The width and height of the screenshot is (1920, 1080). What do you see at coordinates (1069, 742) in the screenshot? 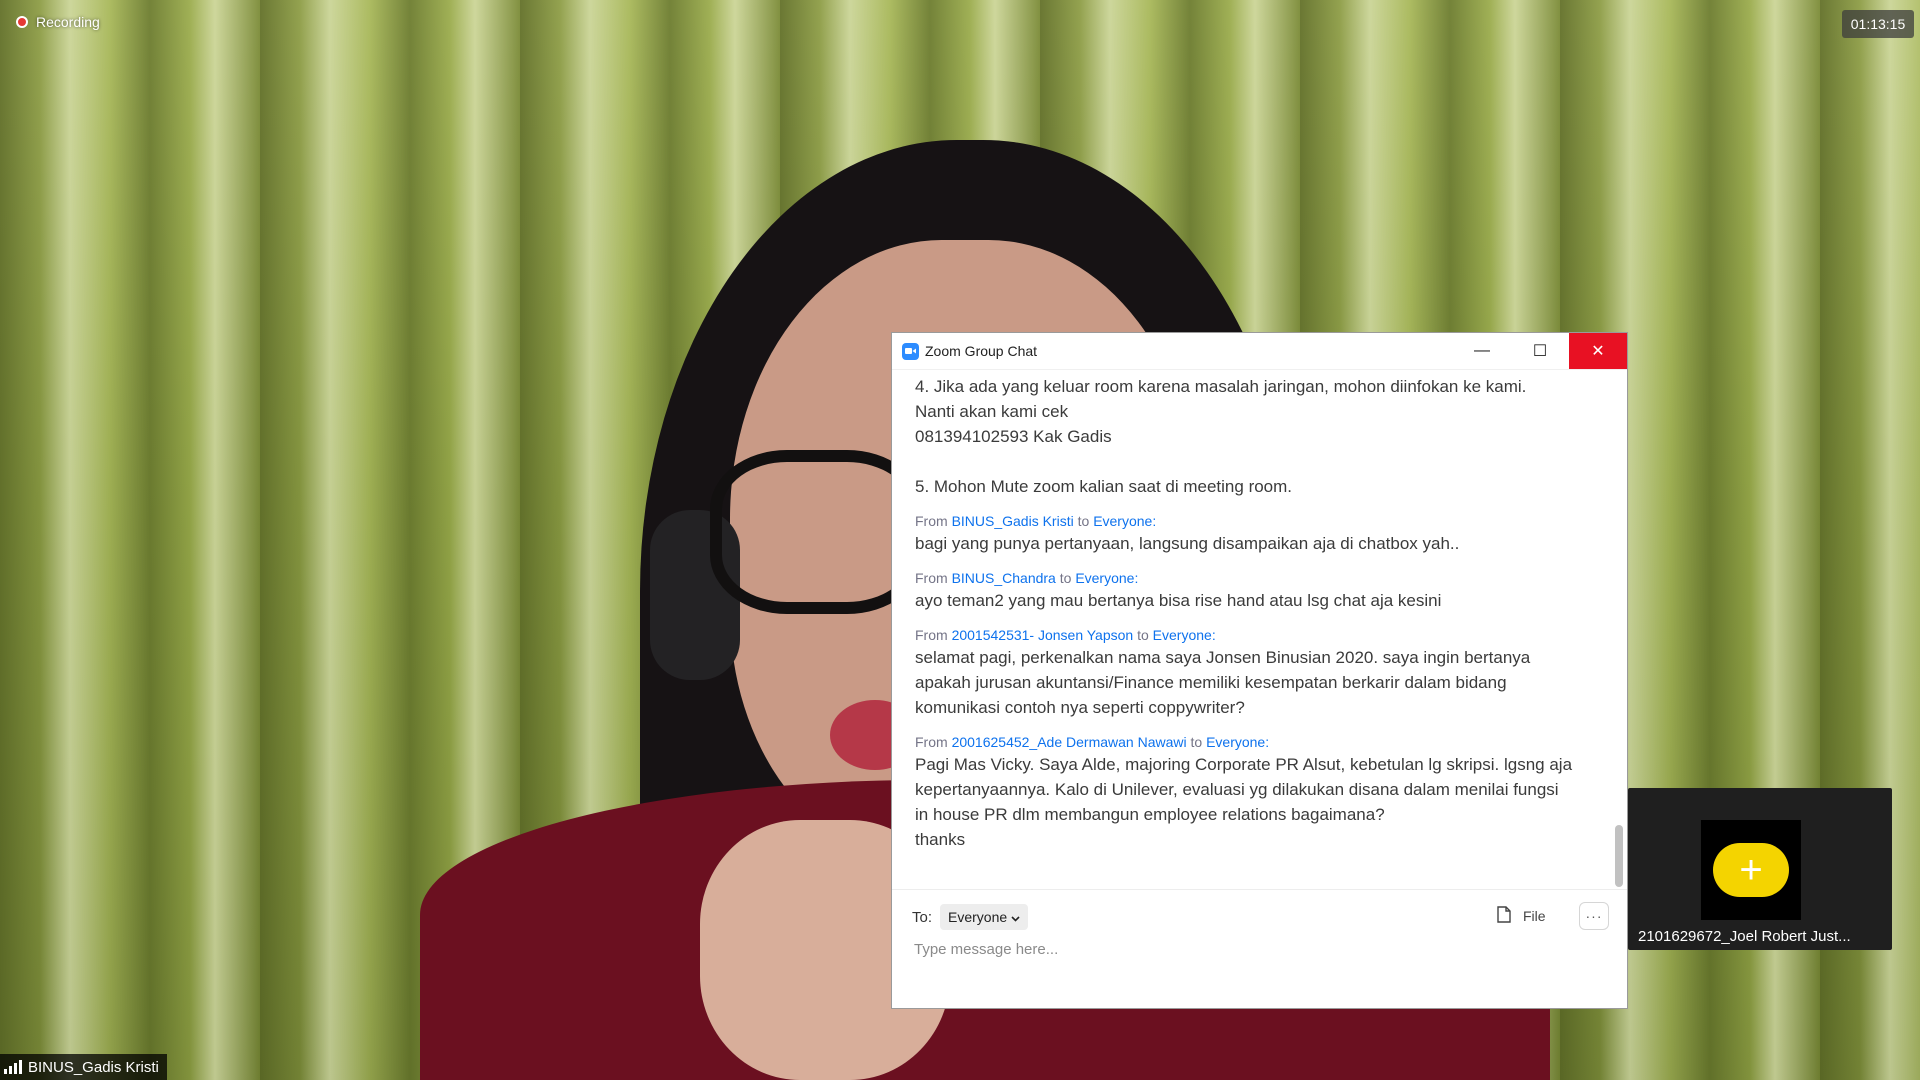
I see `sender-name: 2001625452_Ade Dermawan Nawawi` at bounding box center [1069, 742].